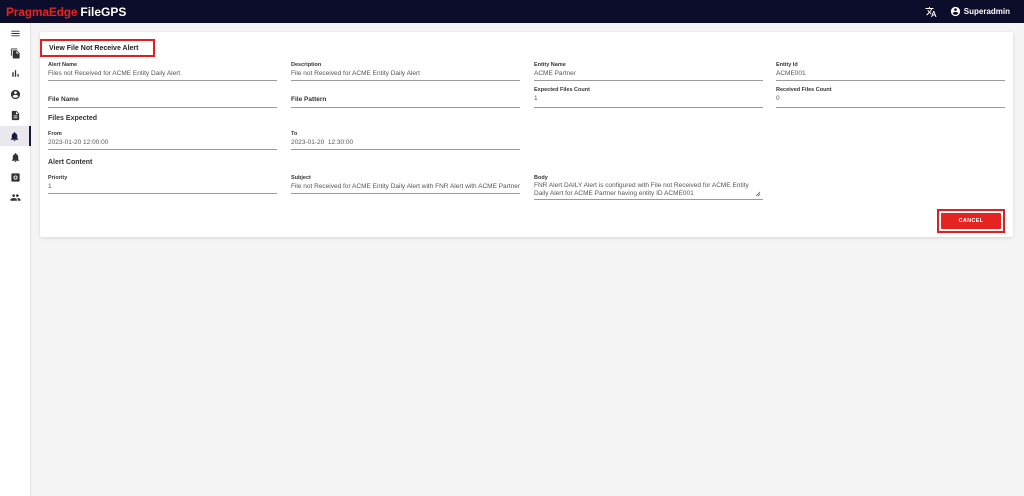  Describe the element at coordinates (63, 99) in the screenshot. I see `file-name-label: File Name` at that location.